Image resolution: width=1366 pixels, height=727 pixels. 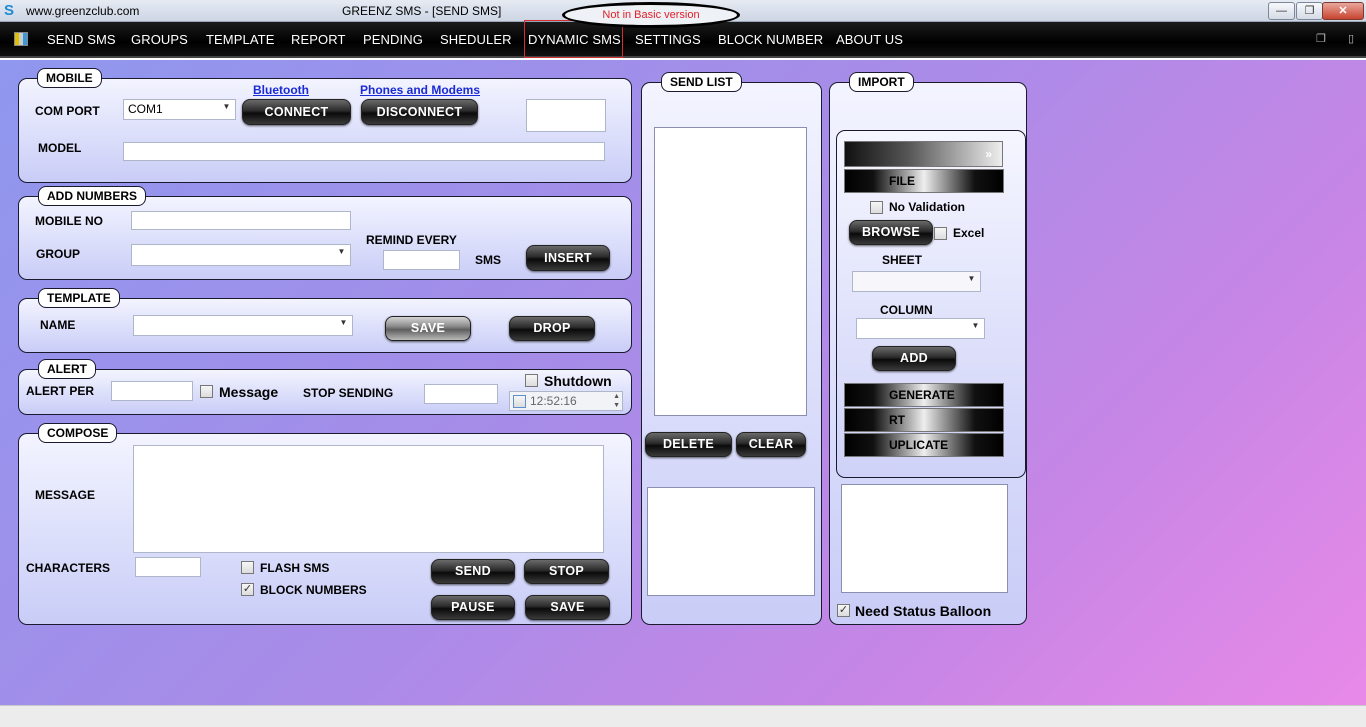 What do you see at coordinates (988, 154) in the screenshot?
I see `expand-icon: »` at bounding box center [988, 154].